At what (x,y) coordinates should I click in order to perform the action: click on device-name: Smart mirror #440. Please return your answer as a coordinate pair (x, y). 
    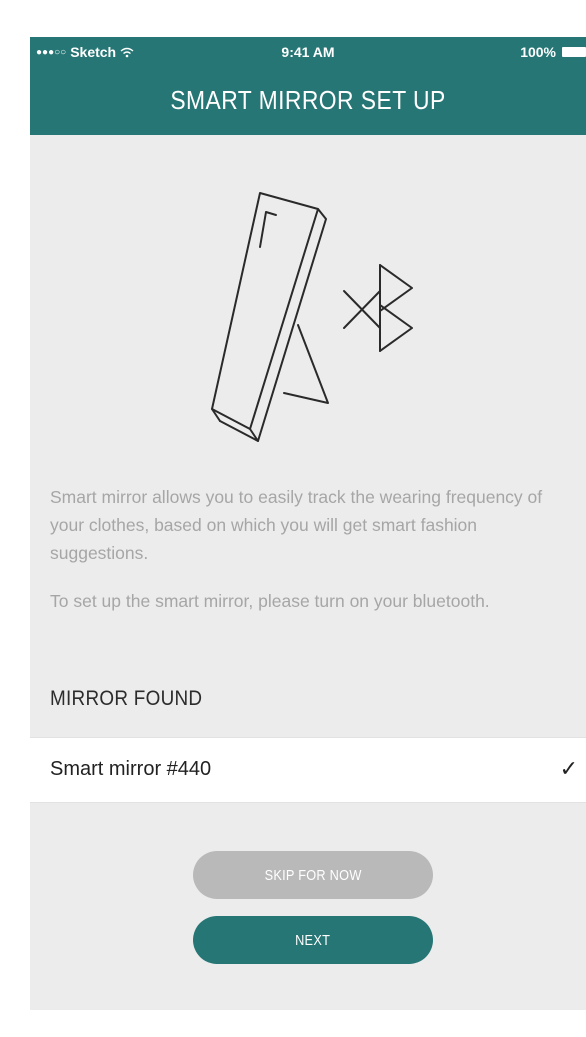
    Looking at the image, I should click on (131, 769).